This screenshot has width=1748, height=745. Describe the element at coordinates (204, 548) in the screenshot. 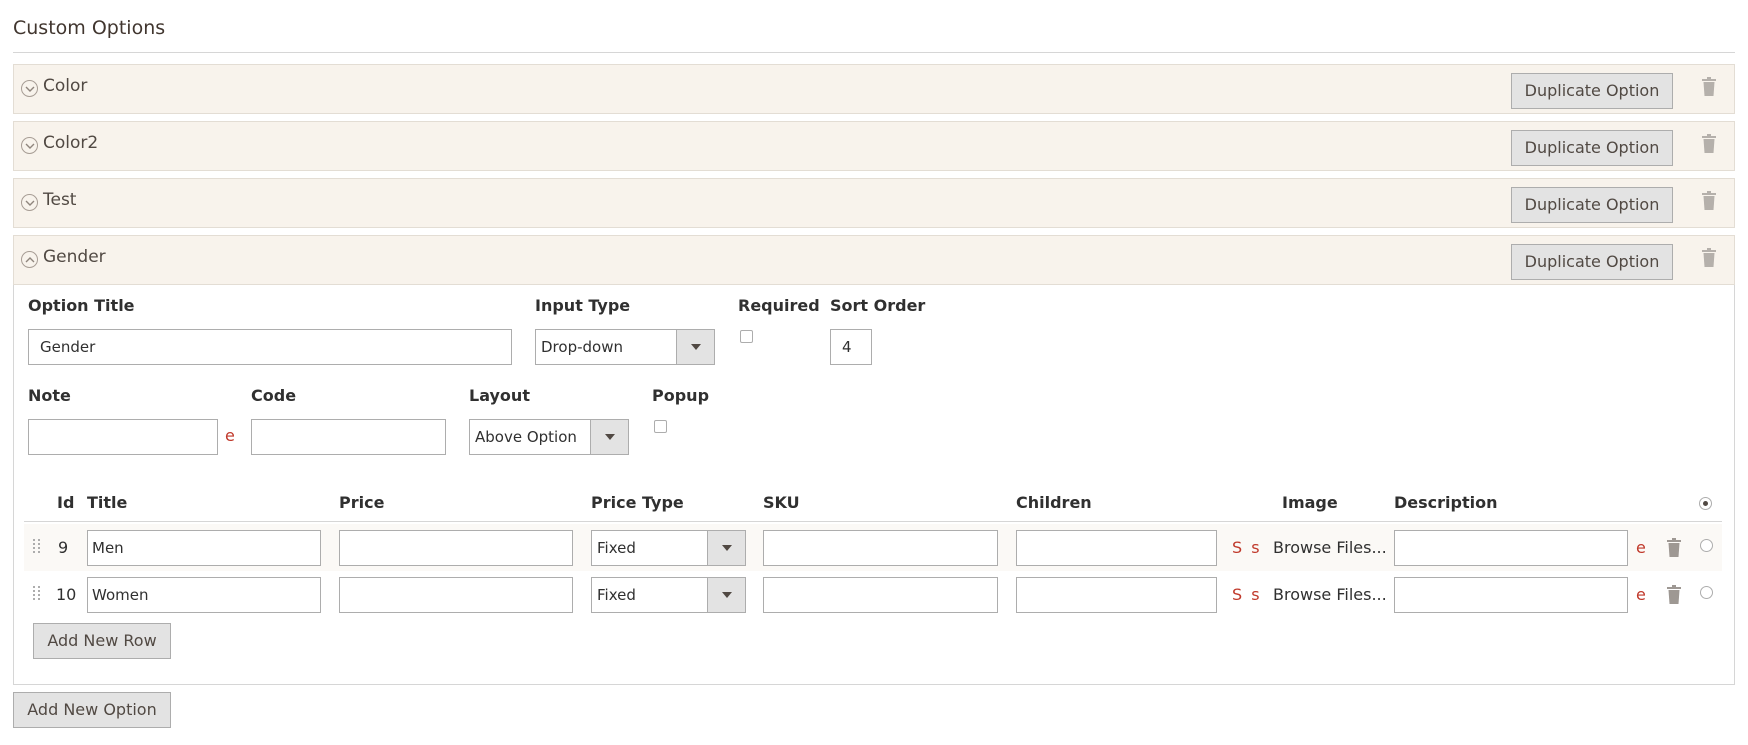

I see `row-title-input: Men` at that location.